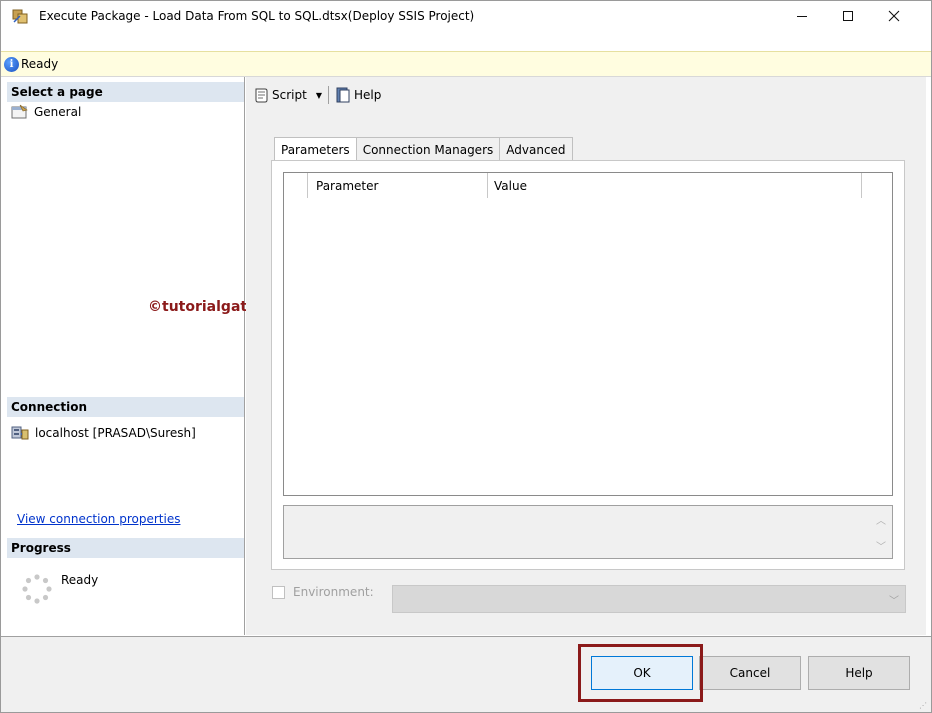 Image resolution: width=932 pixels, height=713 pixels. What do you see at coordinates (398, 185) in the screenshot?
I see `column-header-parameter: Parameter` at bounding box center [398, 185].